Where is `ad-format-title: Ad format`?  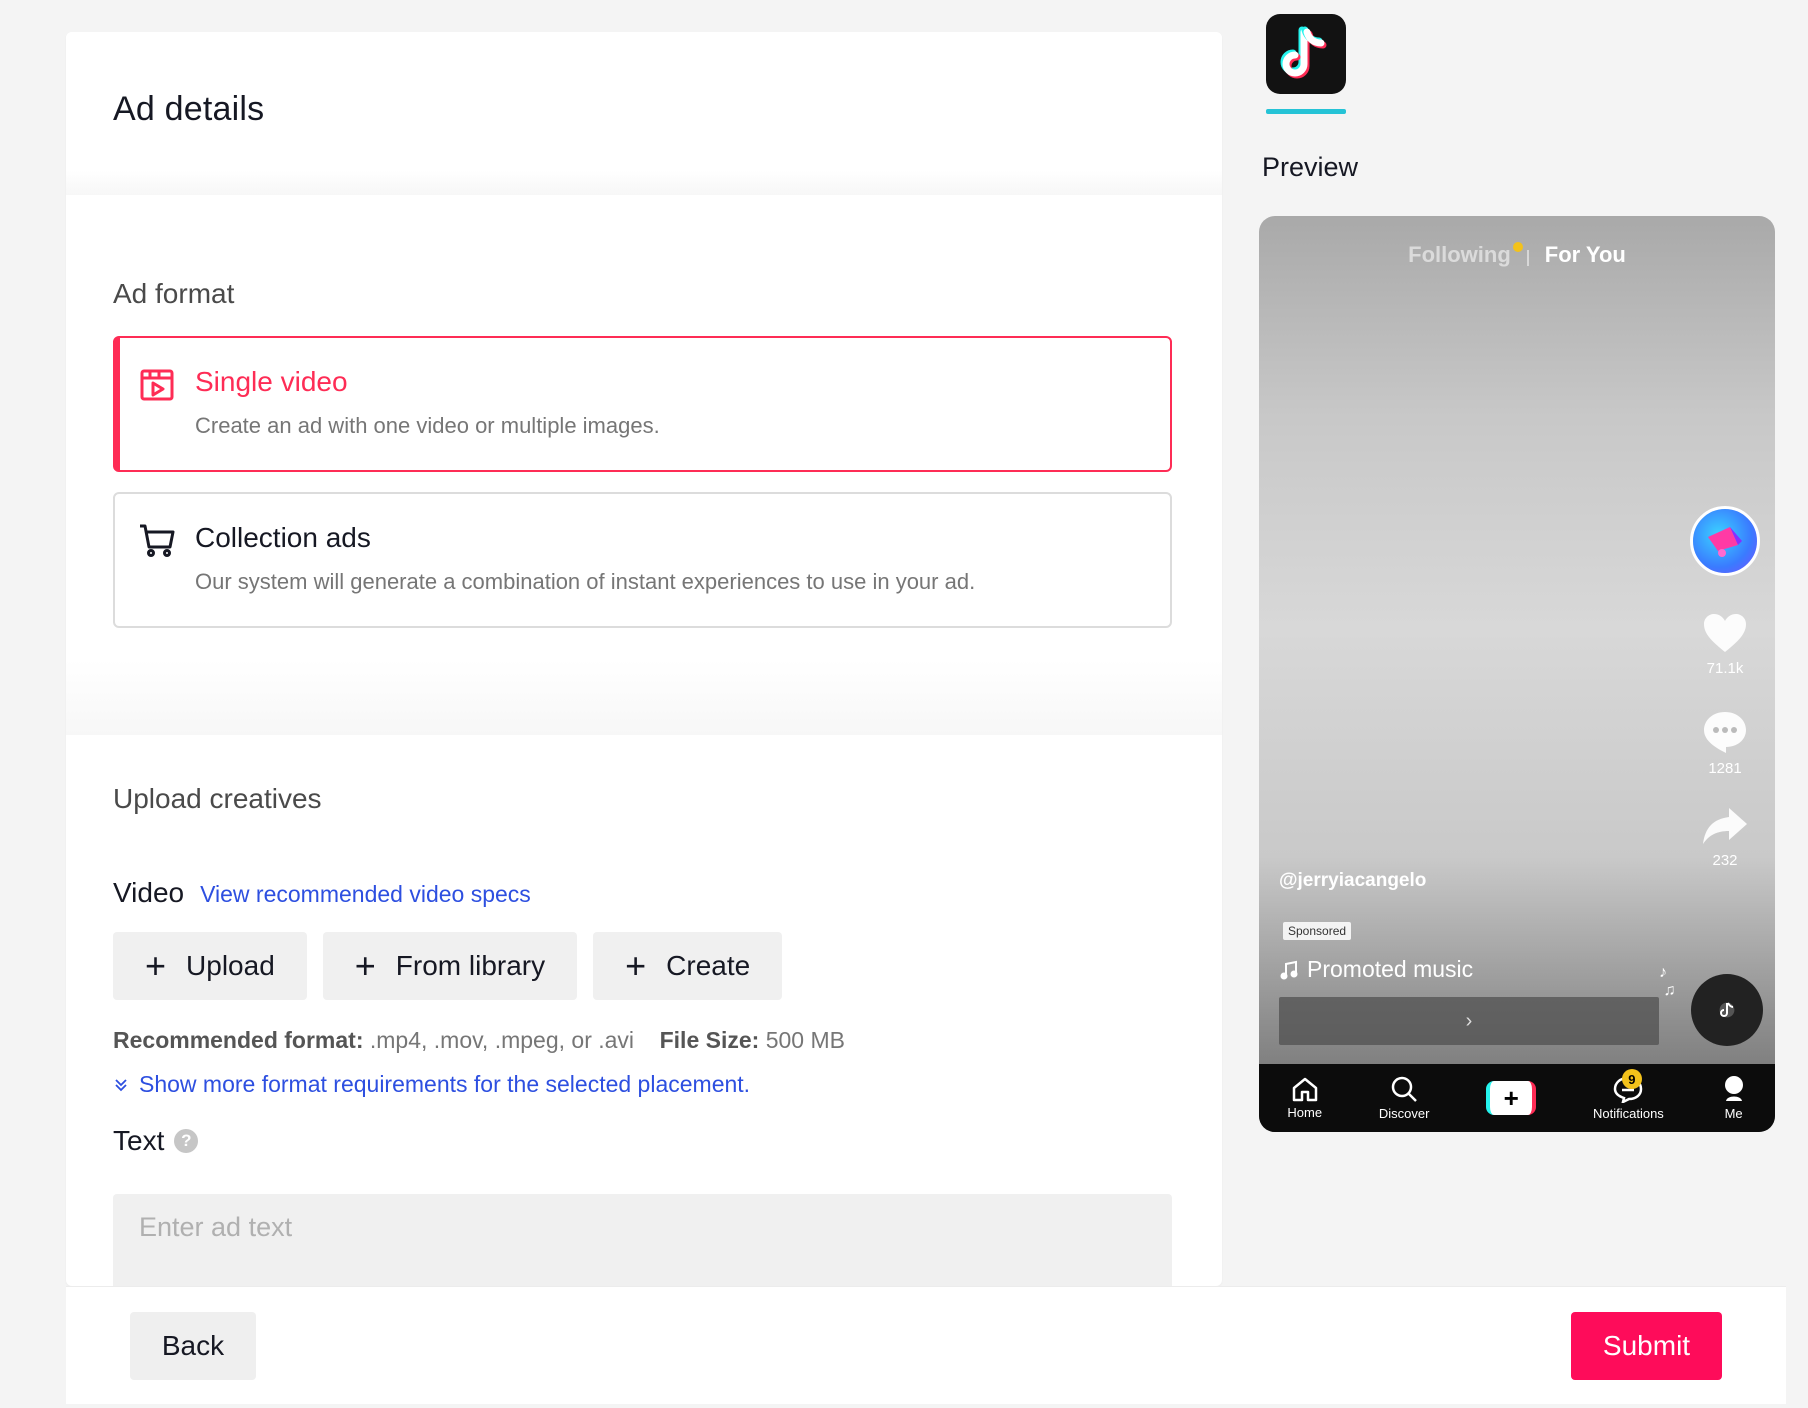
ad-format-title: Ad format is located at coordinates (174, 293).